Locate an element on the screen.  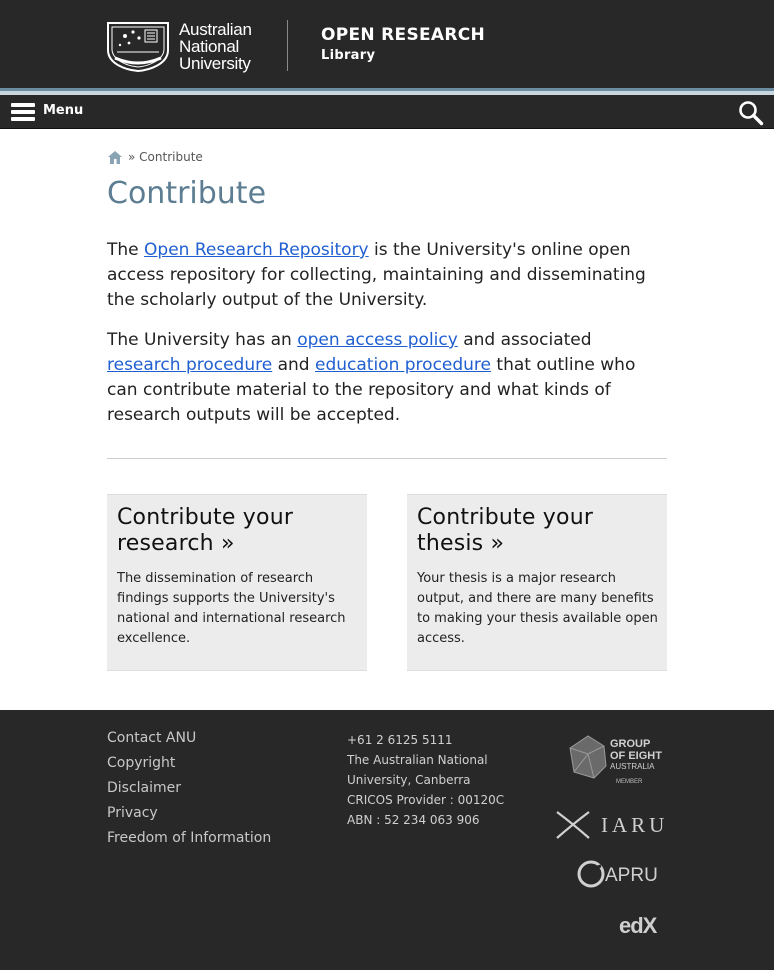
iaru-logo: IARU is located at coordinates (611, 825).